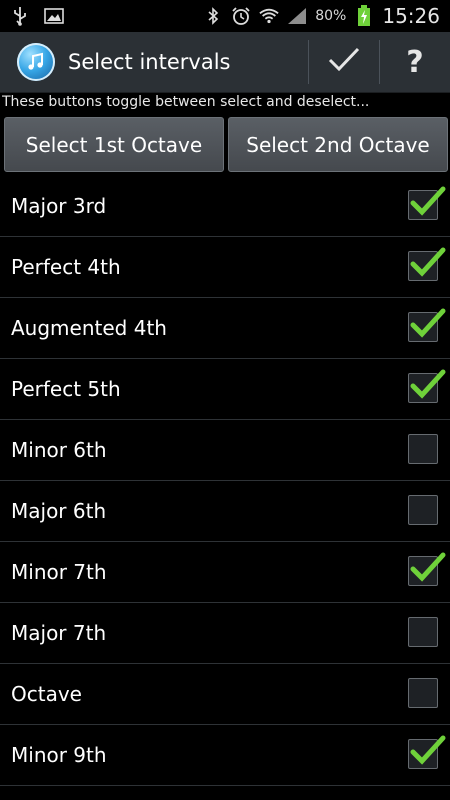  Describe the element at coordinates (213, 16) in the screenshot. I see `bluetooth-icon` at that location.